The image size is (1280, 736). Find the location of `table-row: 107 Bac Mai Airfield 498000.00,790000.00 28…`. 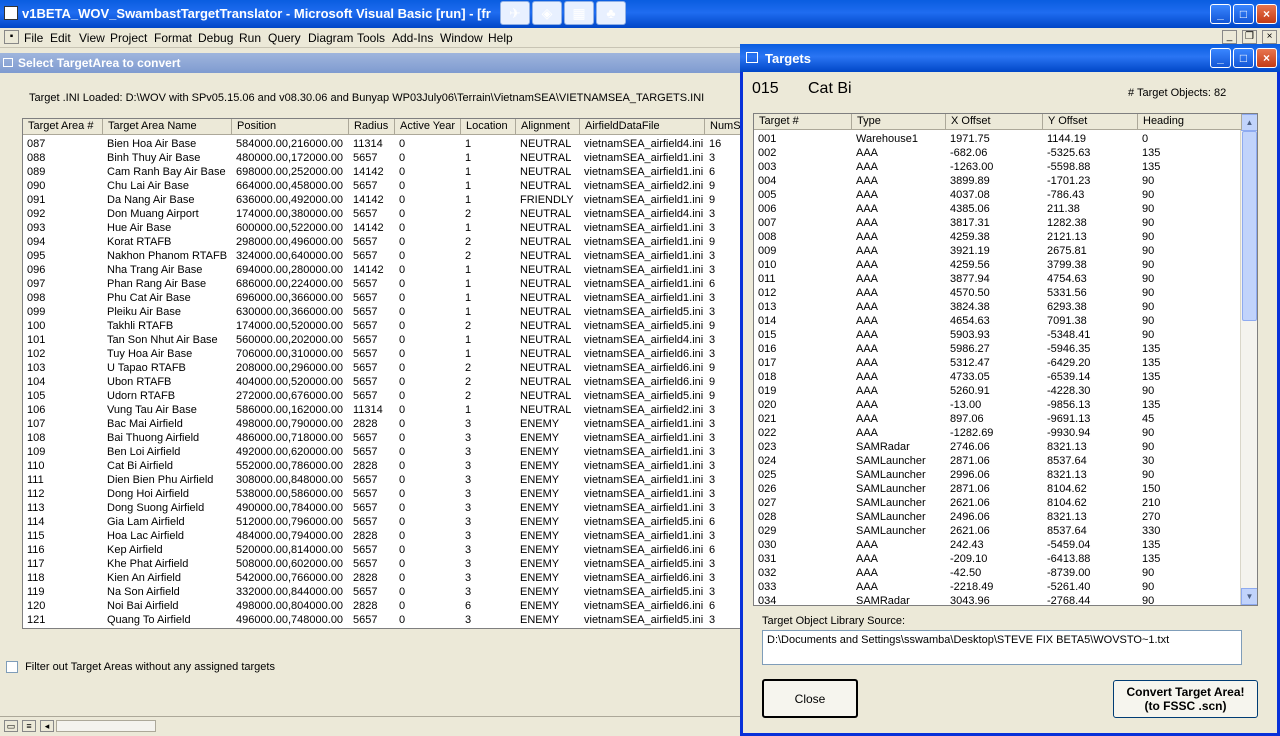

table-row: 107 Bac Mai Airfield 498000.00,790000.00 28… is located at coordinates (382, 424).